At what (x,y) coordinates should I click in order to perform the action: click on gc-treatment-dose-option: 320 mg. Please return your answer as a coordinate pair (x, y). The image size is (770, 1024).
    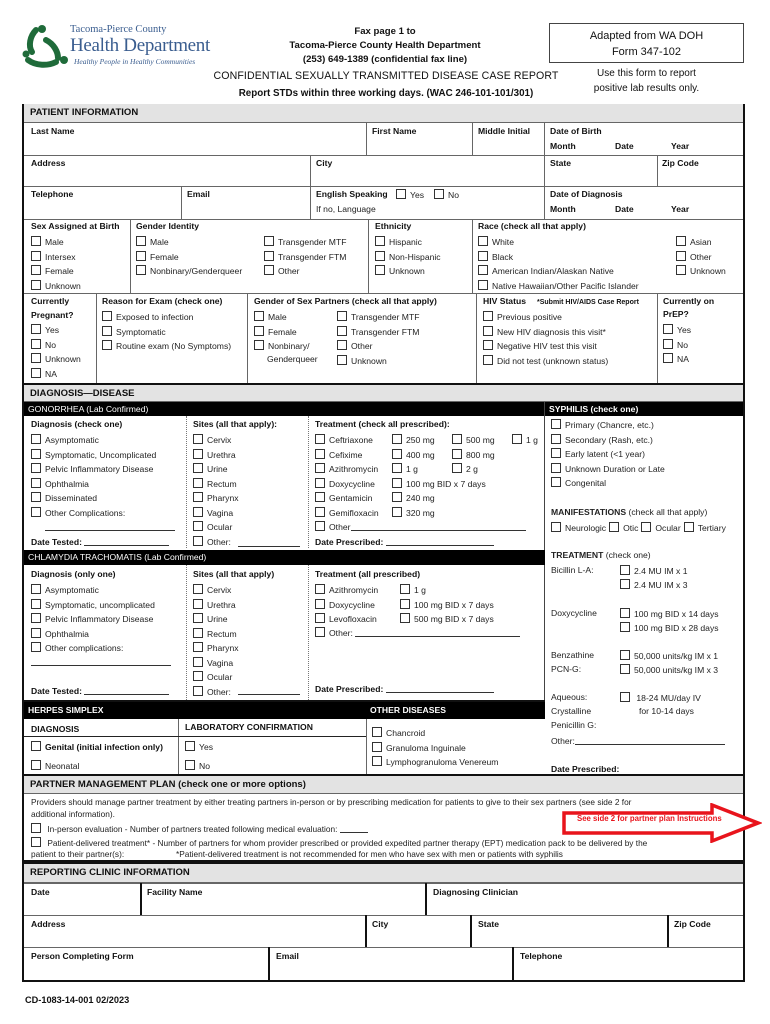
    Looking at the image, I should click on (413, 512).